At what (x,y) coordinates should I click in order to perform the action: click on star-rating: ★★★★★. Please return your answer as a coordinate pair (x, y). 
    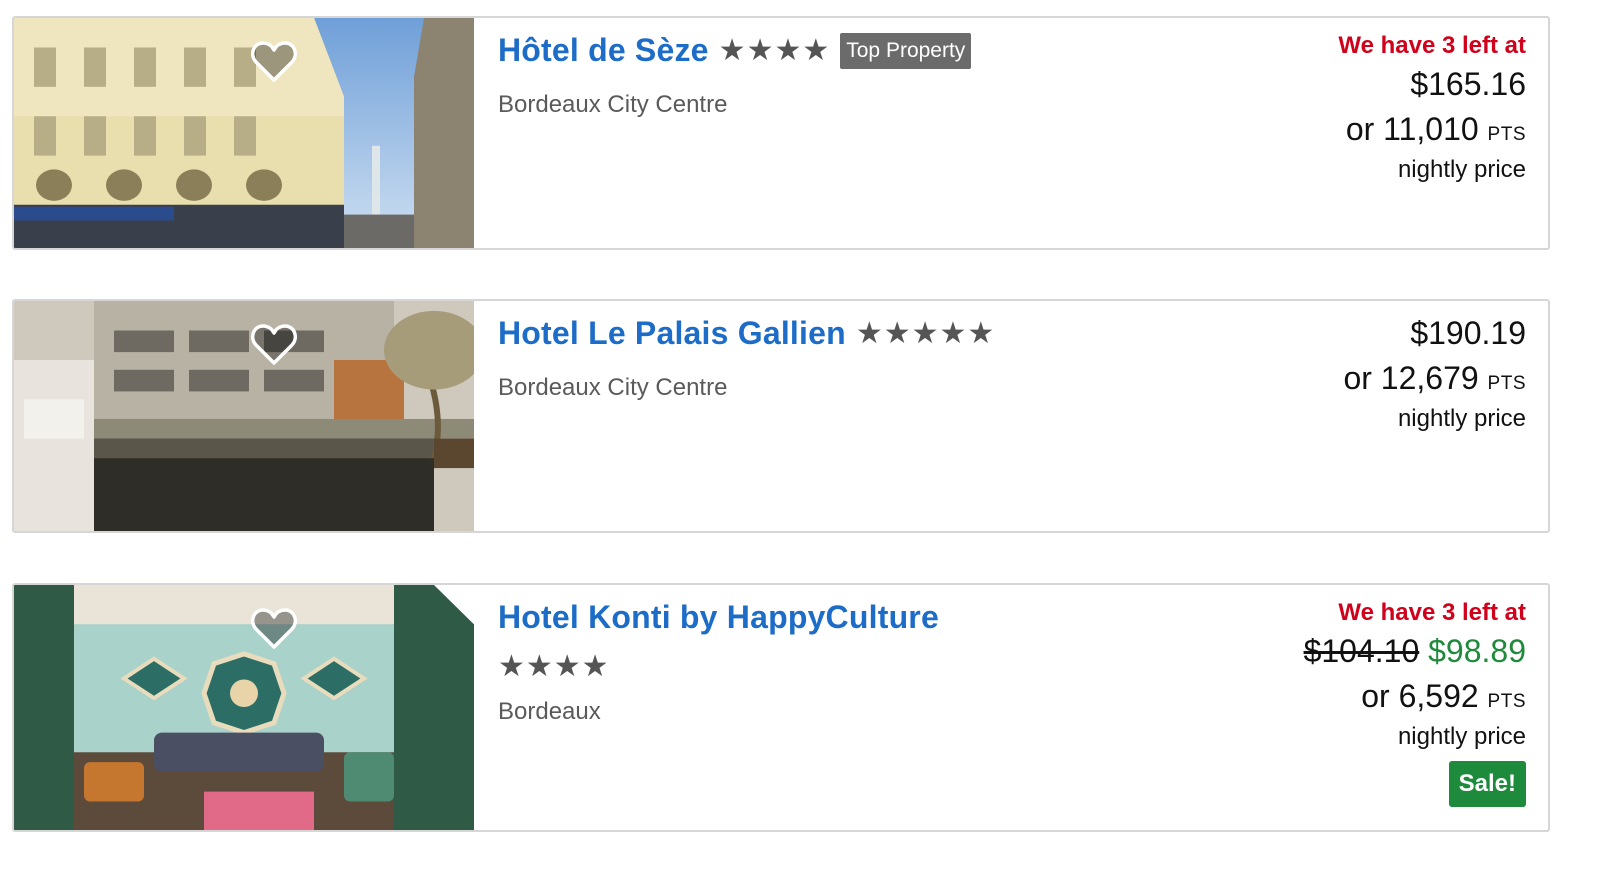
    Looking at the image, I should click on (925, 333).